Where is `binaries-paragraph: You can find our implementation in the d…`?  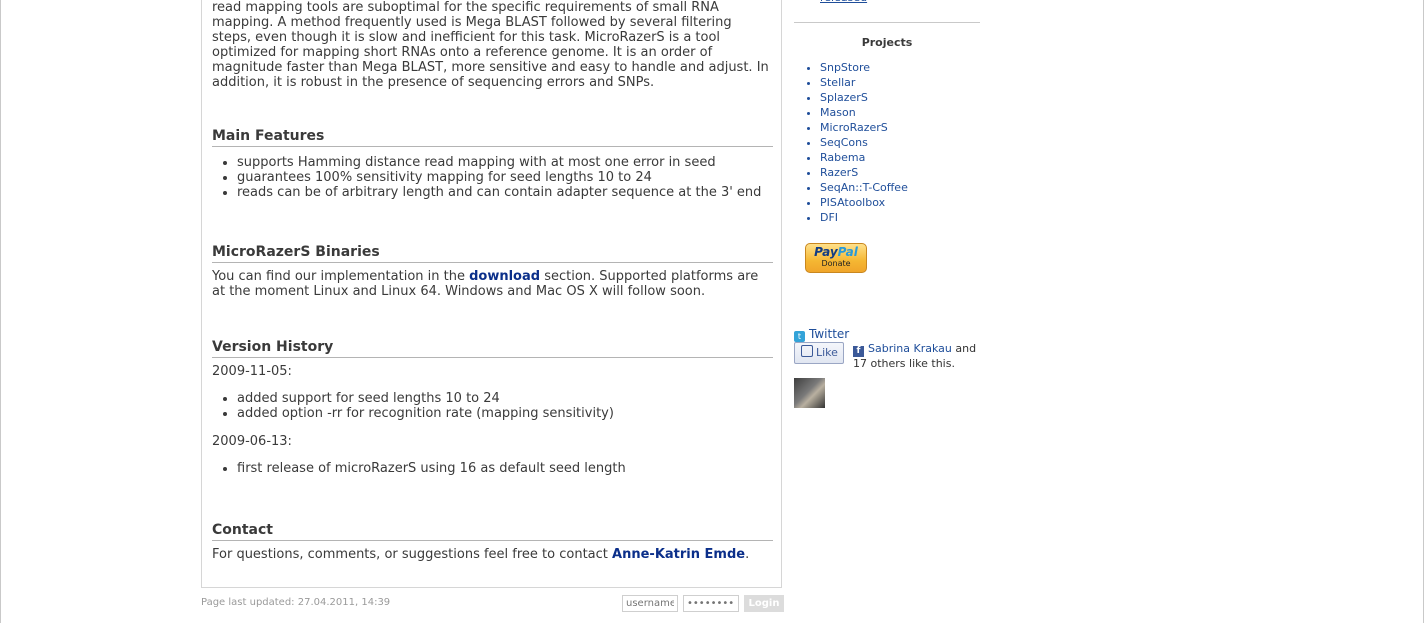
binaries-paragraph: You can find our implementation in the d… is located at coordinates (491, 284).